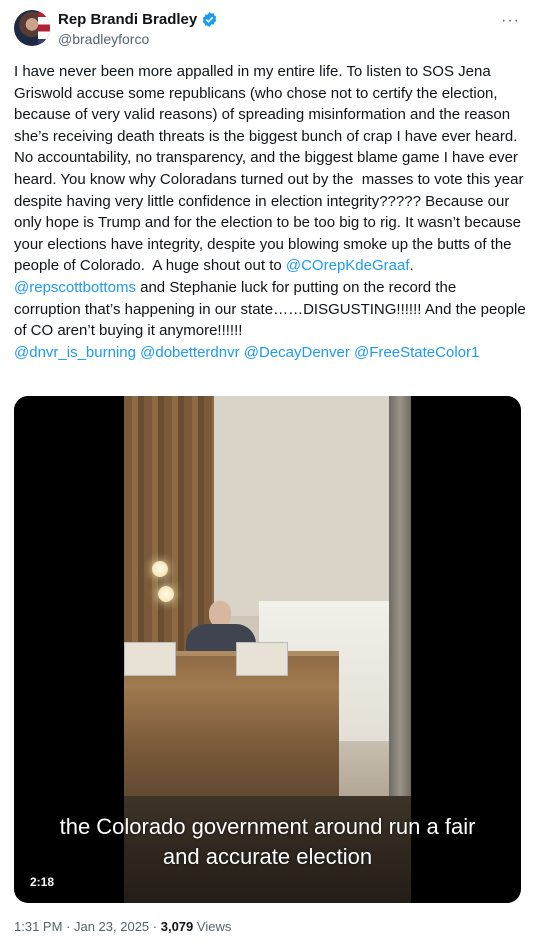  Describe the element at coordinates (44, 28) in the screenshot. I see `flag-icon` at that location.